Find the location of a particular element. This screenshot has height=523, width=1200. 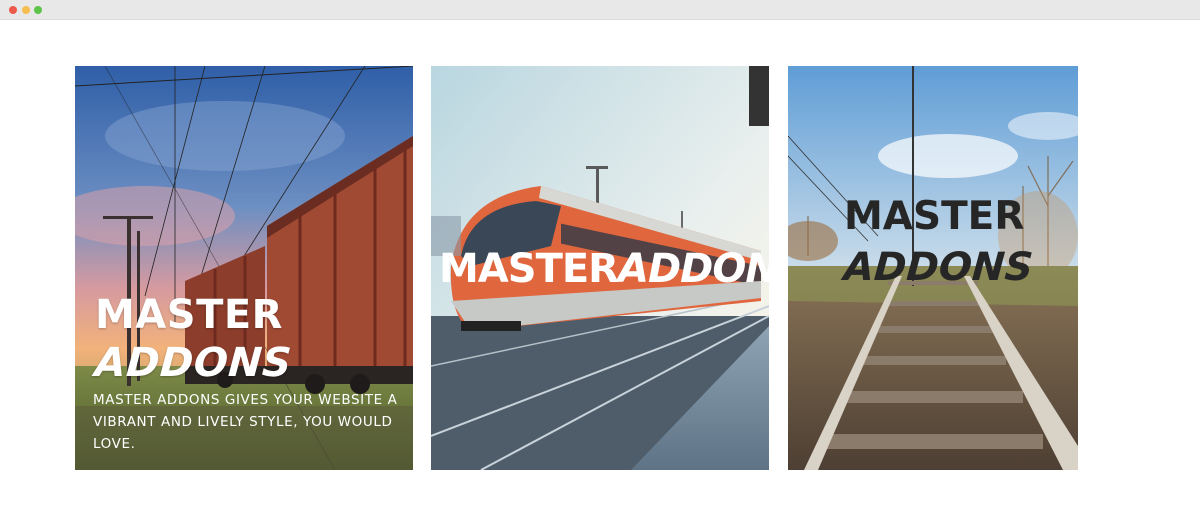

window-titlebar is located at coordinates (600, 10).